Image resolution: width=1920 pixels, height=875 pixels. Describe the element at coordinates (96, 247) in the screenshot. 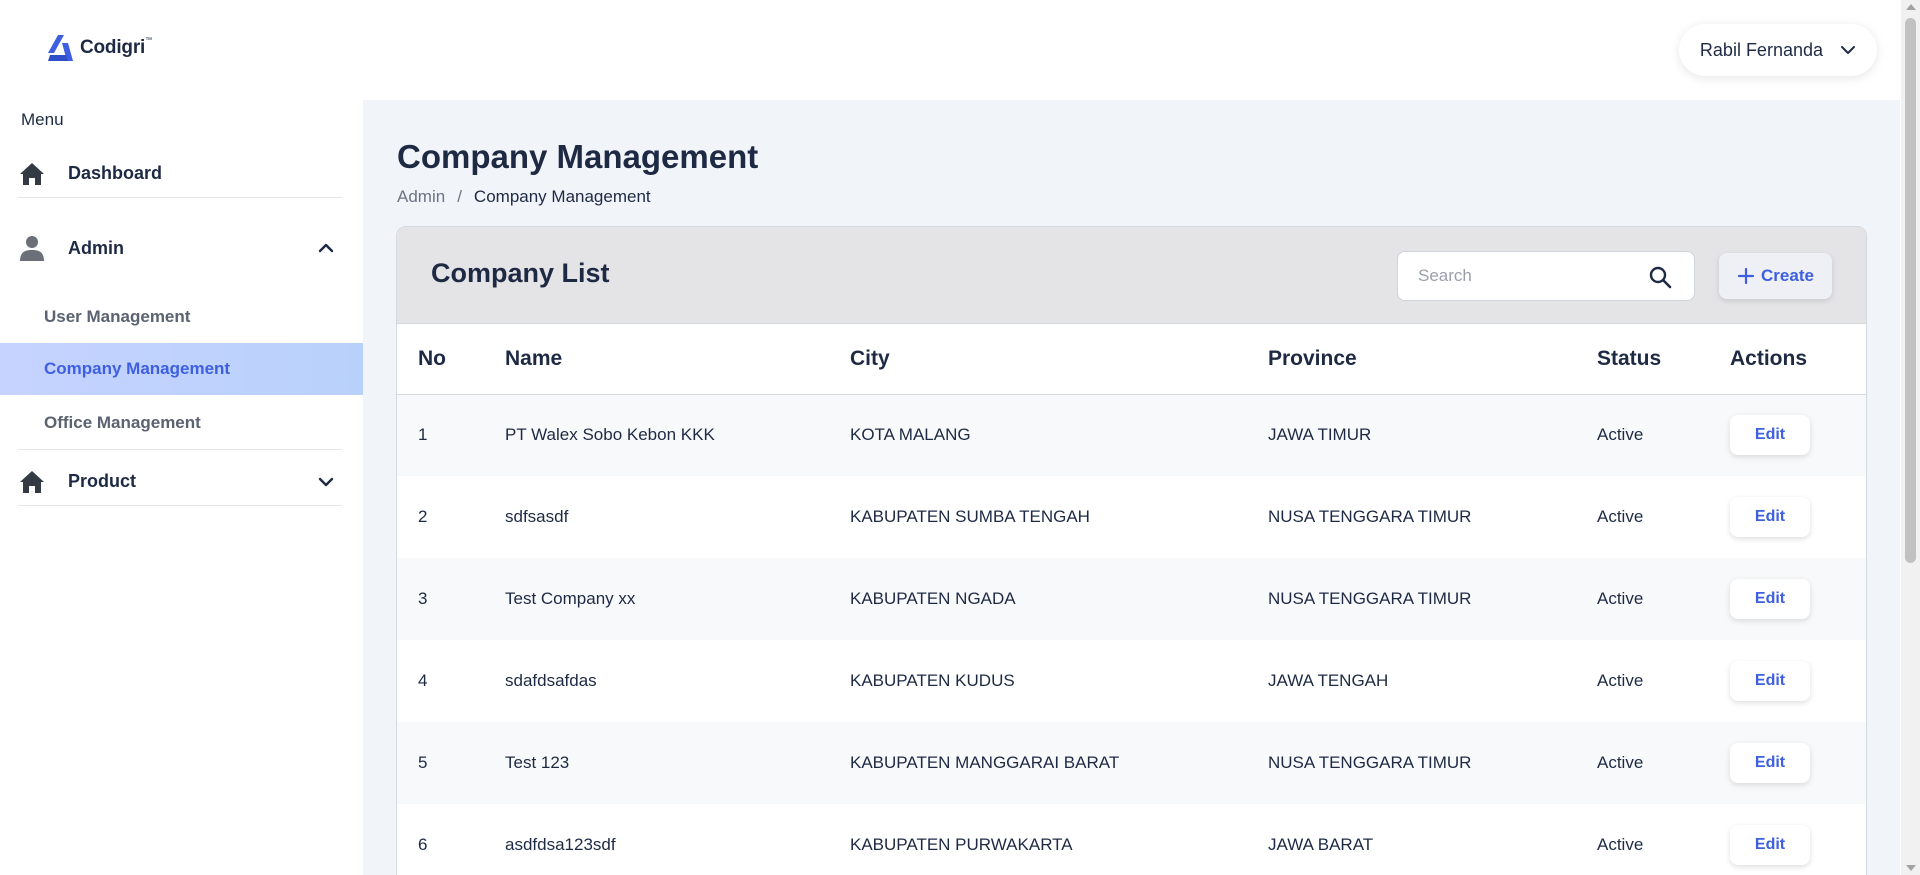

I see `sidebar-item-label: Admin` at that location.